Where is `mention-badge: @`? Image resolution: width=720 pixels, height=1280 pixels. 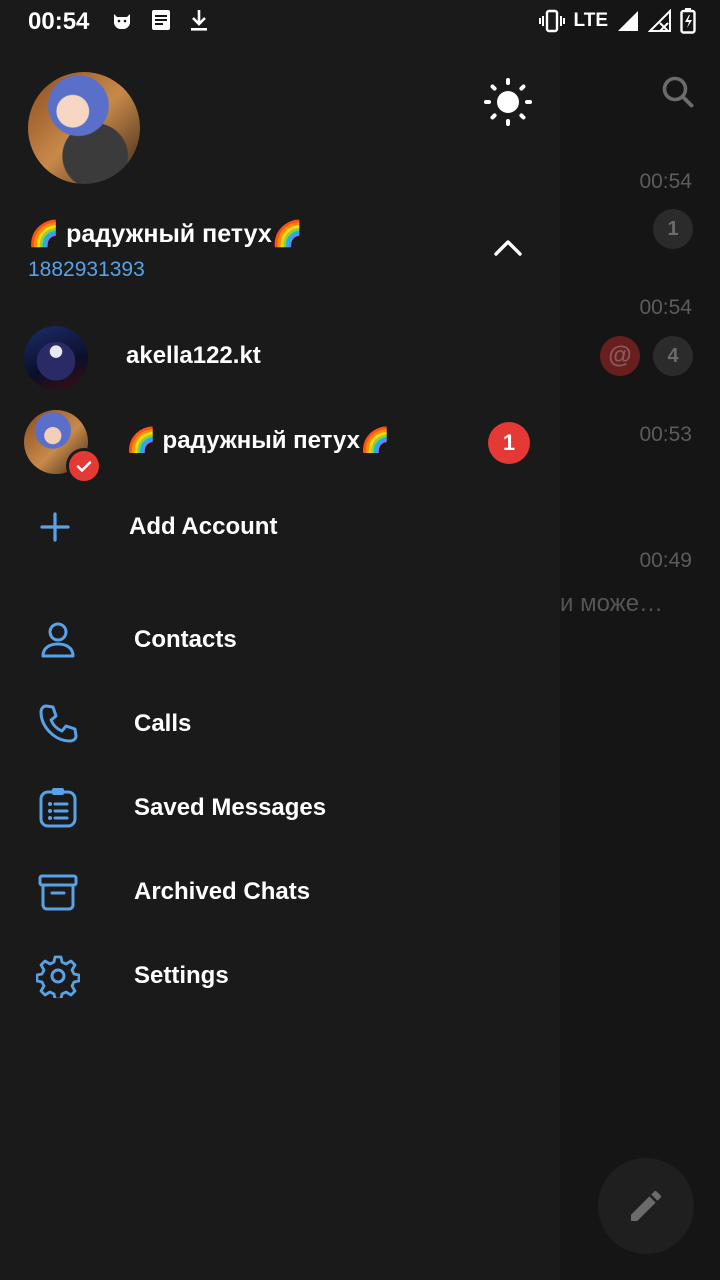
mention-badge: @ is located at coordinates (620, 356).